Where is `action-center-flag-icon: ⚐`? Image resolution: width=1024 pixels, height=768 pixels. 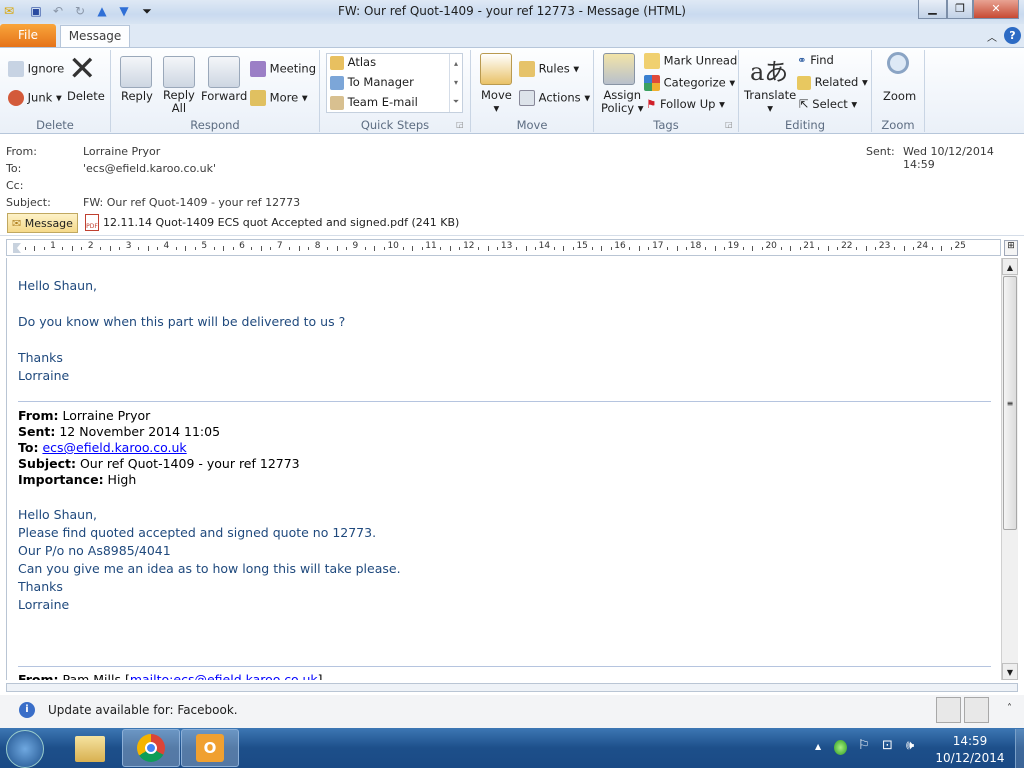 action-center-flag-icon: ⚐ is located at coordinates (864, 745).